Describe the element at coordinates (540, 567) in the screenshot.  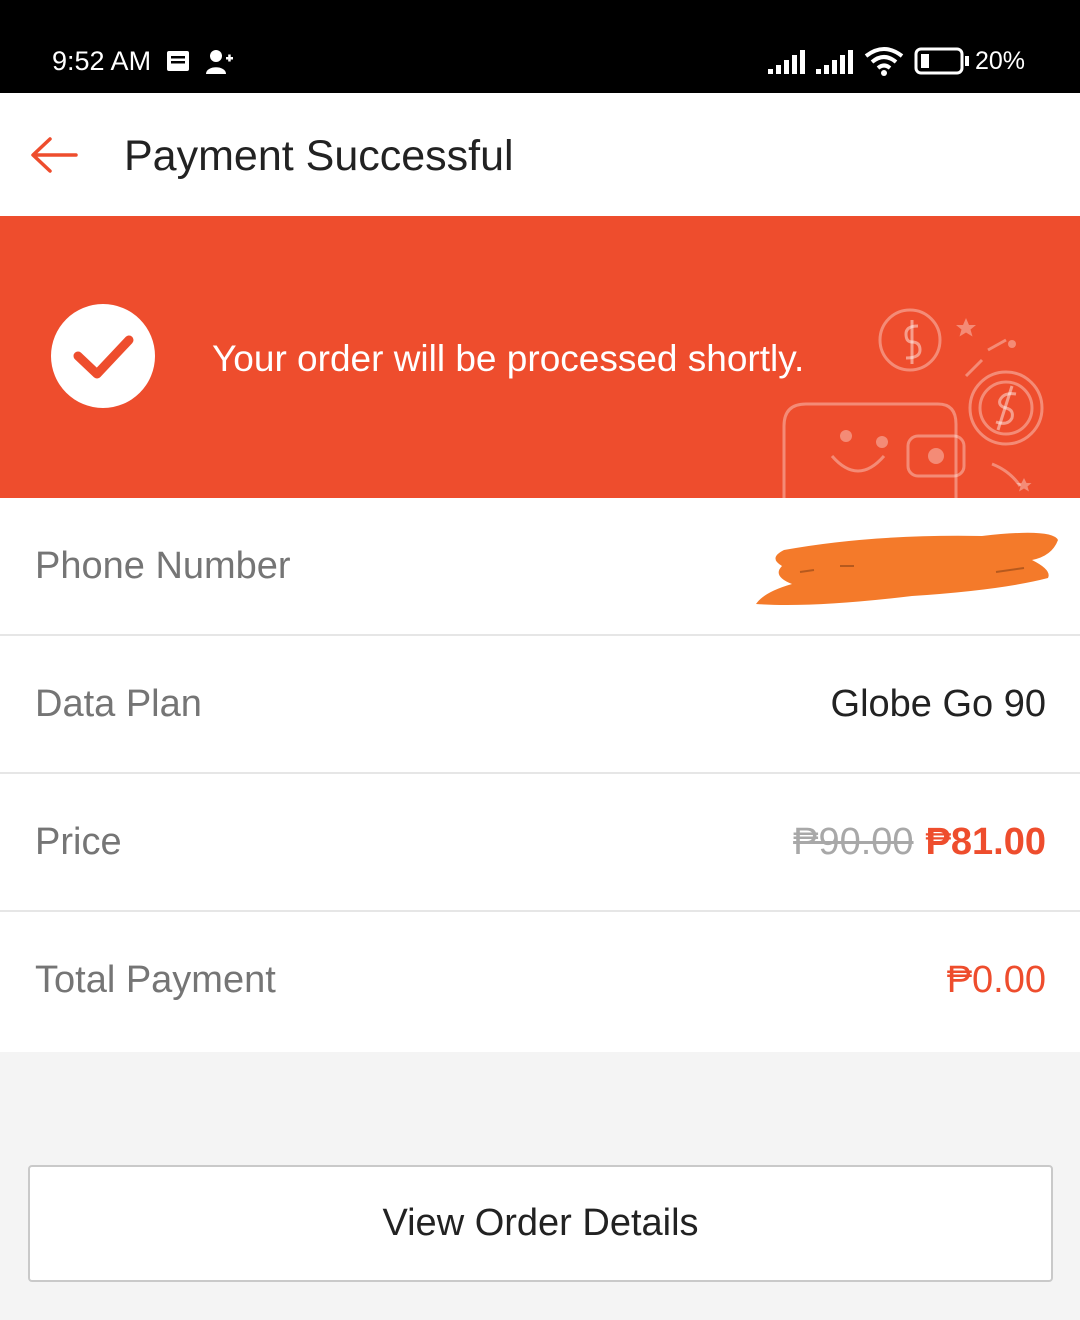
I see `phone-number-row: Phone Number` at that location.